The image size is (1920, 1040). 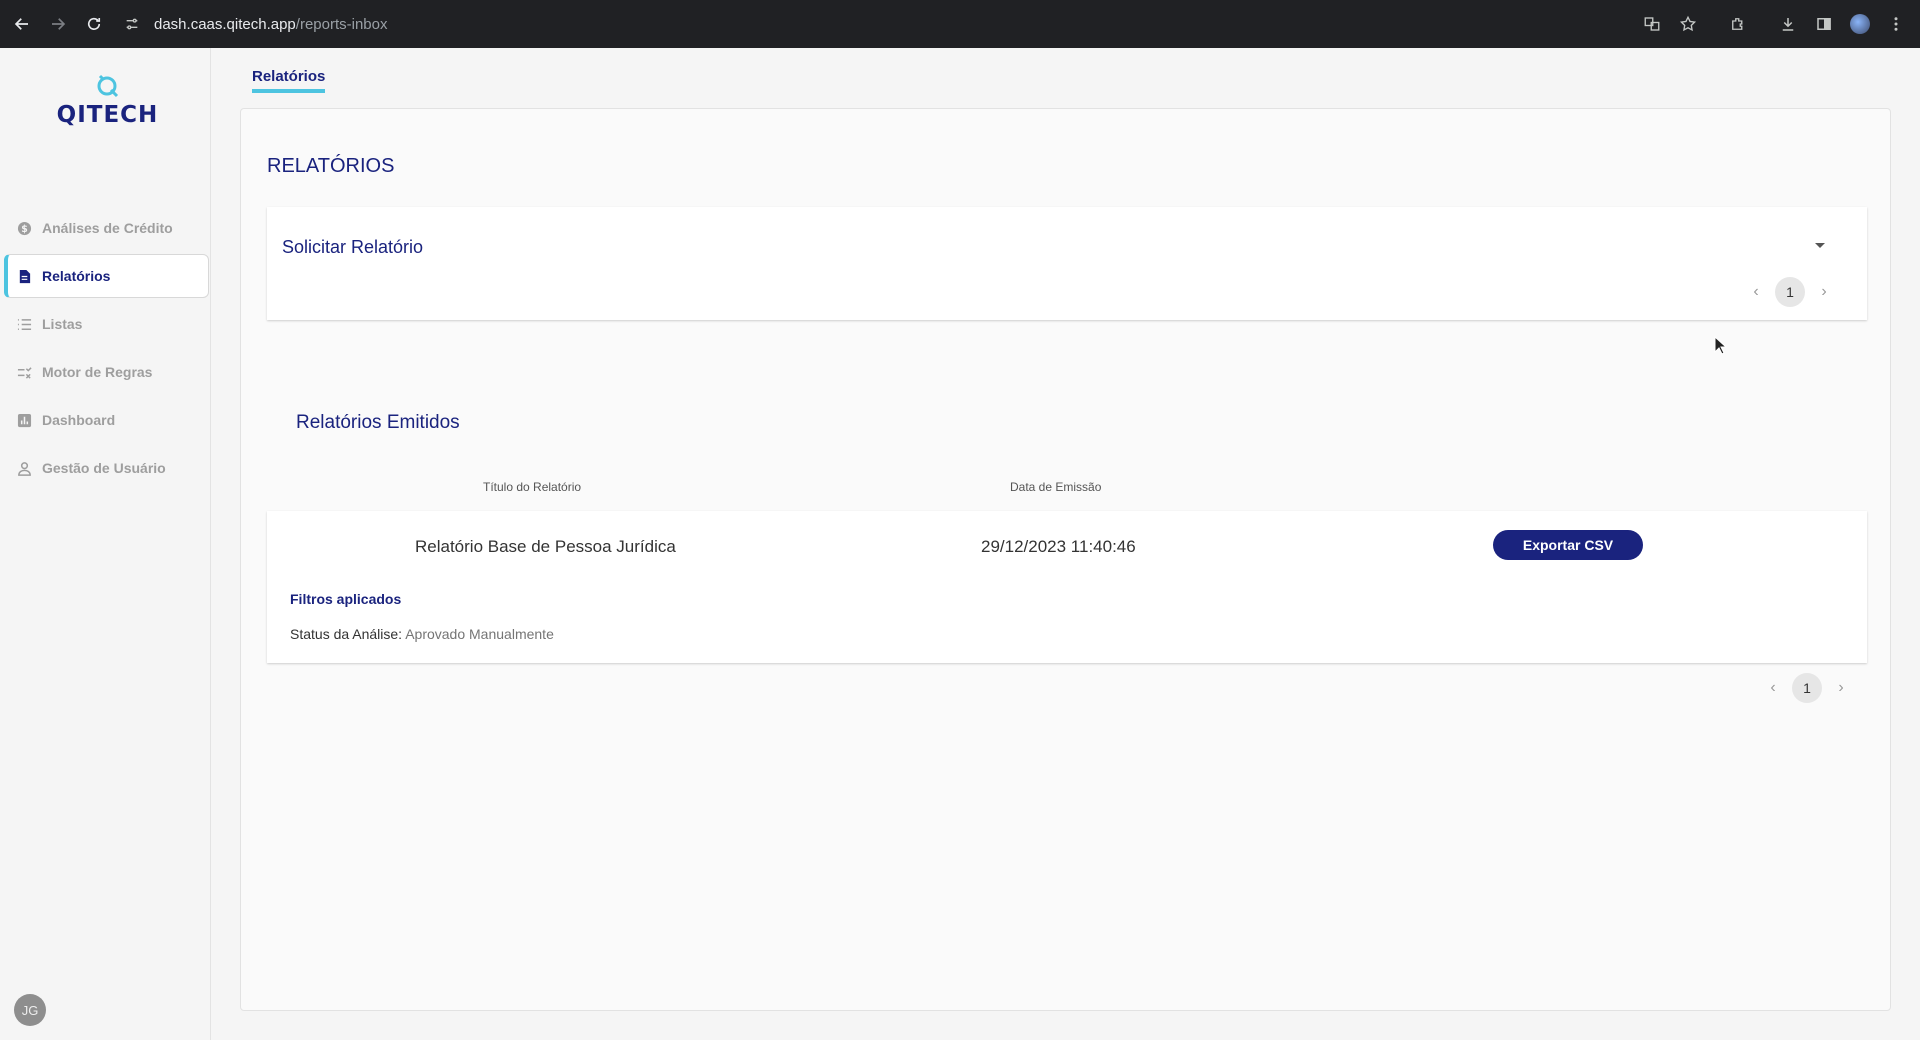 What do you see at coordinates (545, 546) in the screenshot?
I see `report-title: Relatório Base de Pessoa Jurídica` at bounding box center [545, 546].